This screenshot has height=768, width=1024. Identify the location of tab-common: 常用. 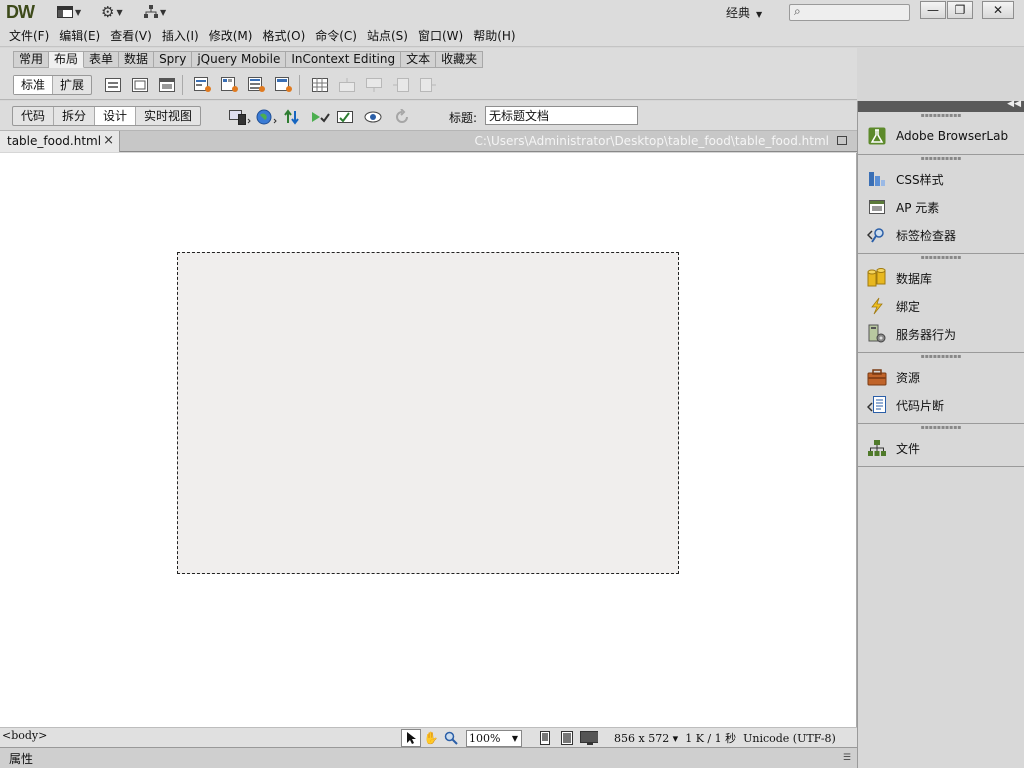
(31, 59).